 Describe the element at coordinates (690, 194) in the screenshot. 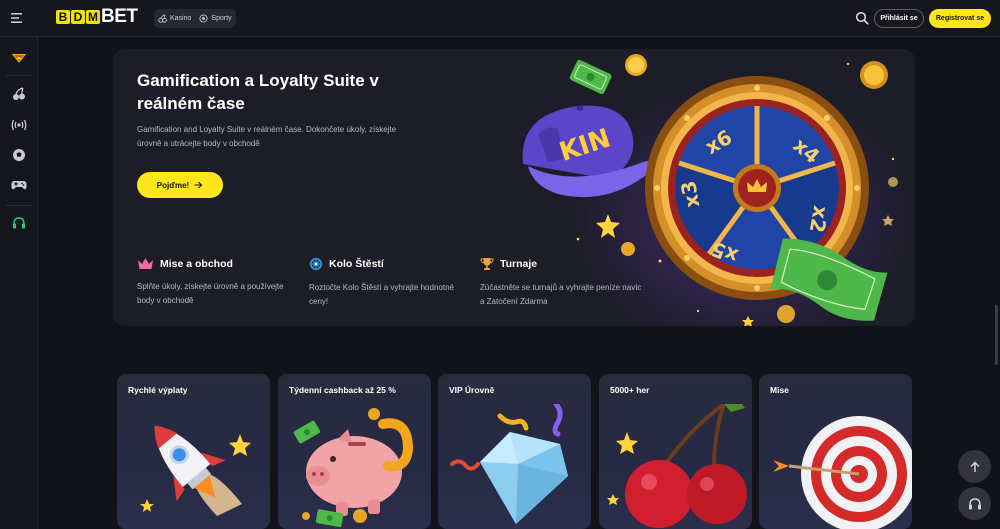

I see `wheel-label: x3` at that location.